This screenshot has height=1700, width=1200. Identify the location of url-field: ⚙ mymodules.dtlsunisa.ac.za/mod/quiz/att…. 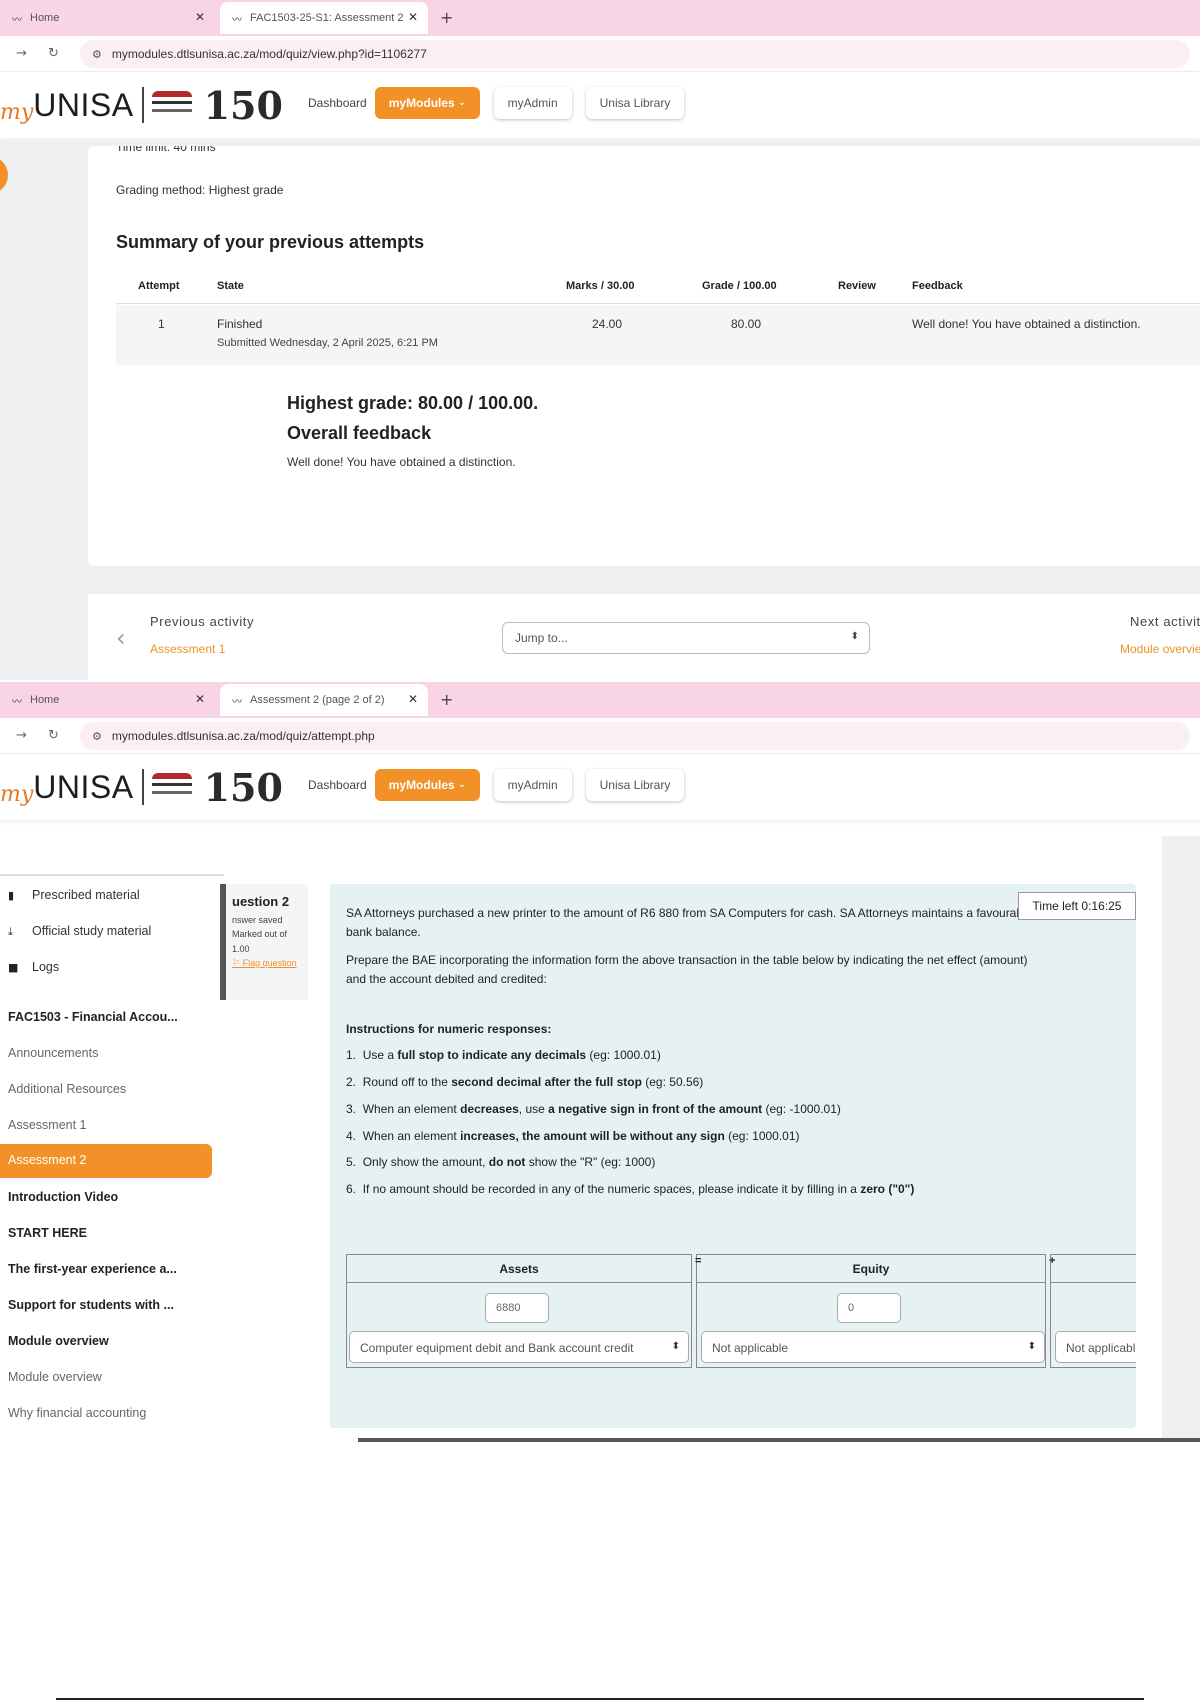
(635, 736).